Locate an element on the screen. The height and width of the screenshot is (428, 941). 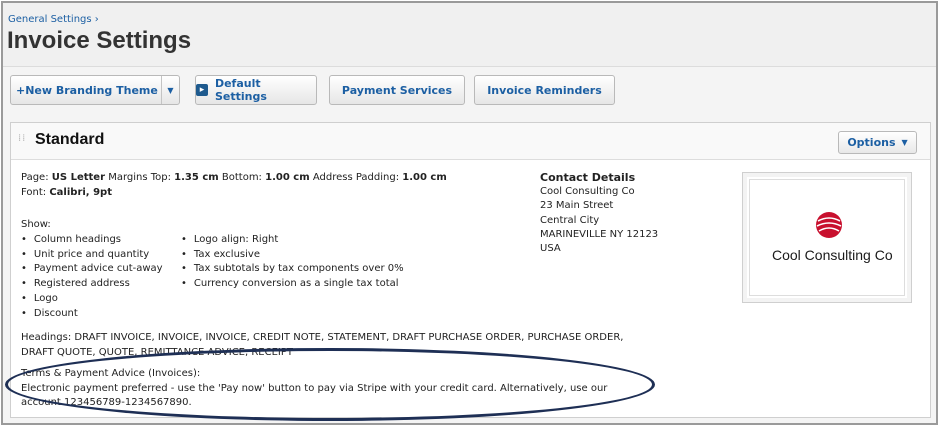
page-value: US Letter is located at coordinates (78, 177).